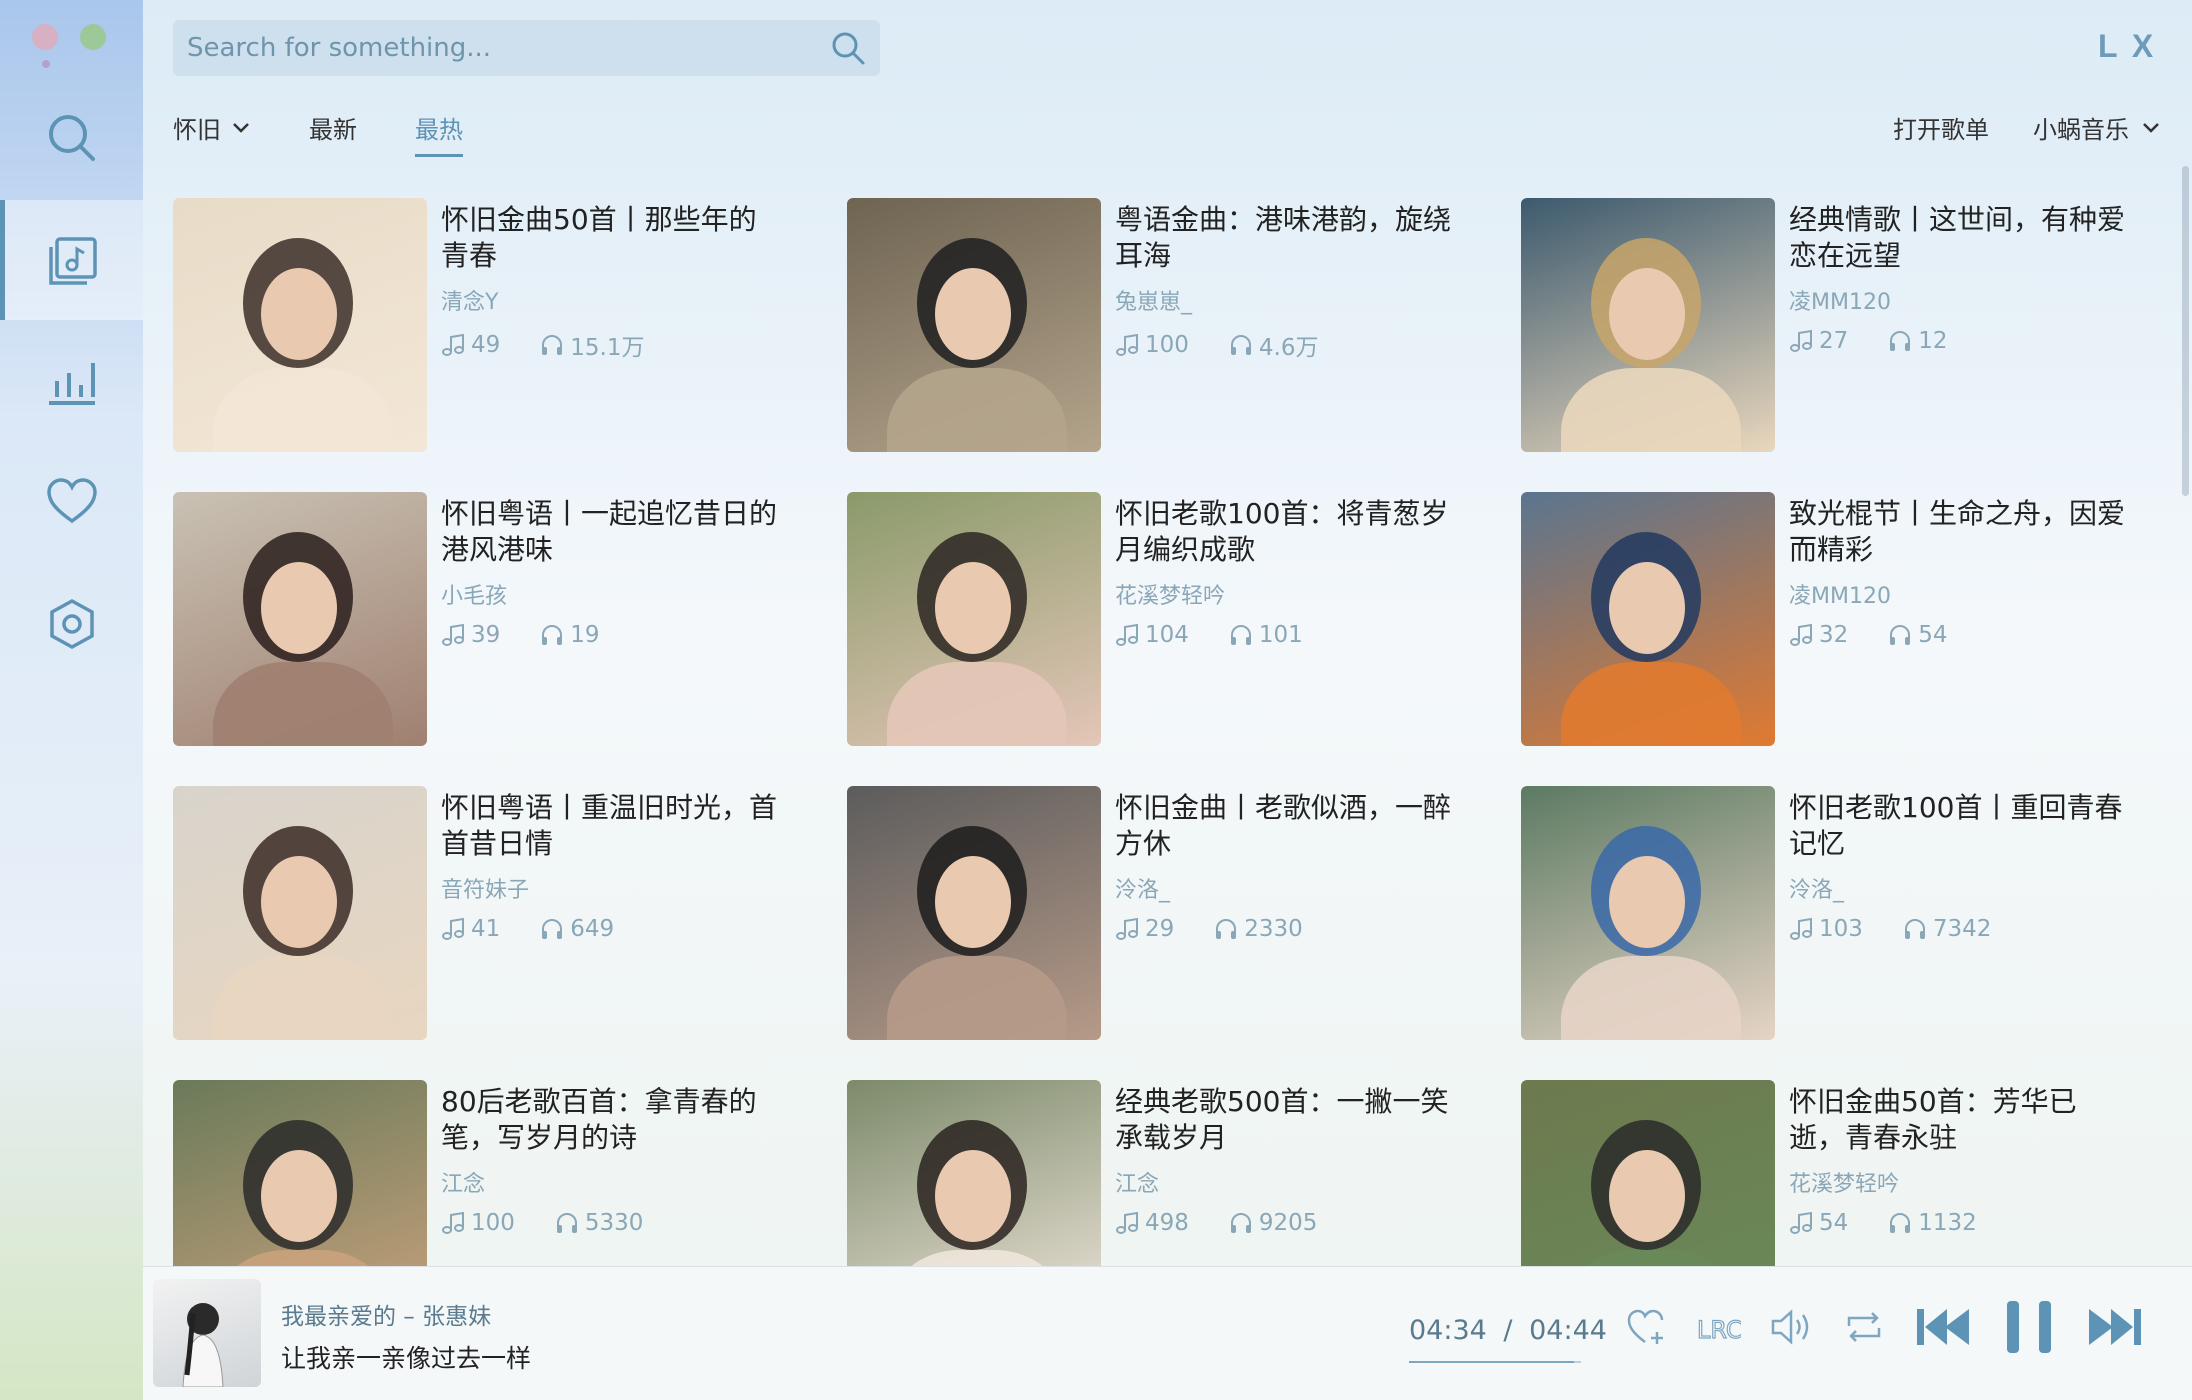 The image size is (2192, 1400). Describe the element at coordinates (1167, 325) in the screenshot. I see `playlist-card: 粤语金曲：港味港韵，旋绕耳海 兔崽崽_ 100 4.6万` at that location.